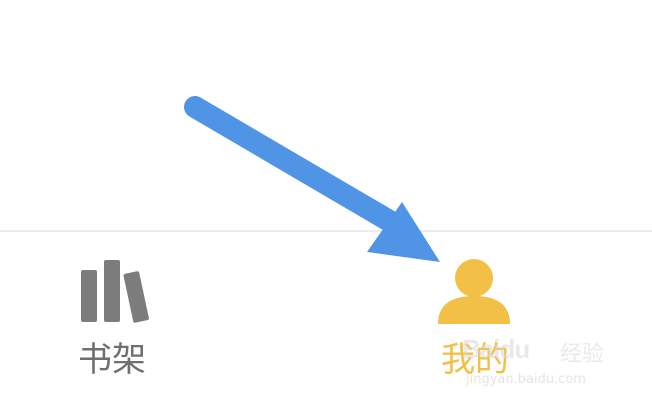 The height and width of the screenshot is (404, 652). What do you see at coordinates (474, 292) in the screenshot?
I see `user-profile-icon` at bounding box center [474, 292].